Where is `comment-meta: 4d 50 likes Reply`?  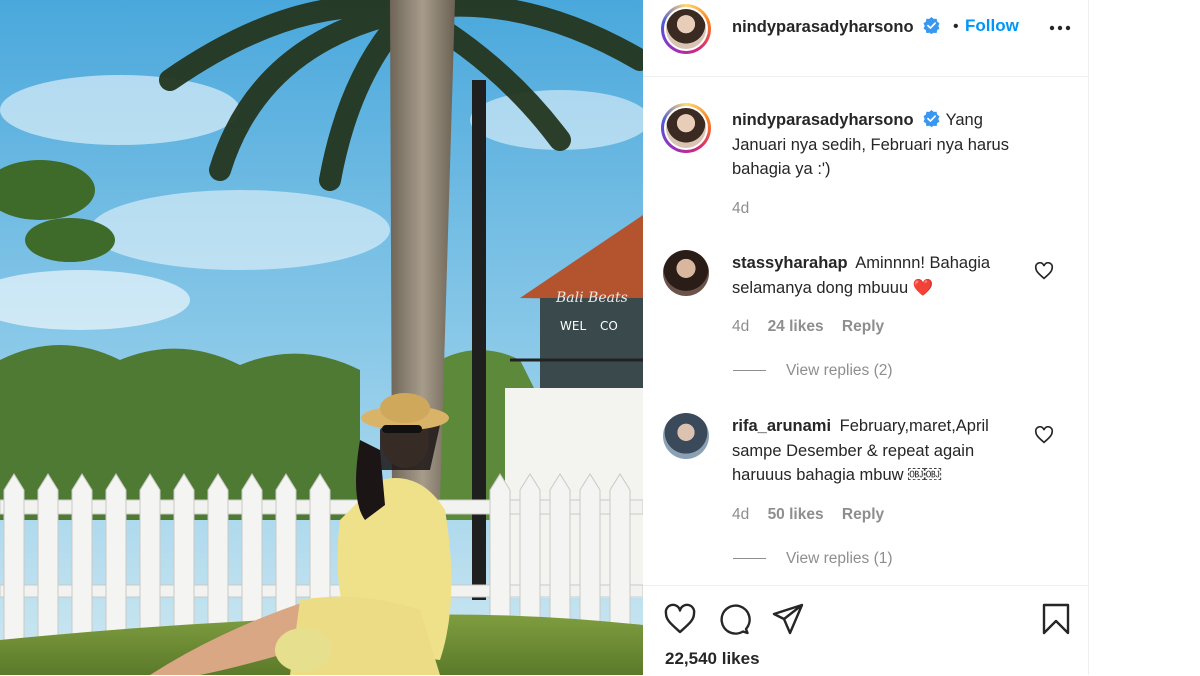 comment-meta: 4d 50 likes Reply is located at coordinates (808, 515).